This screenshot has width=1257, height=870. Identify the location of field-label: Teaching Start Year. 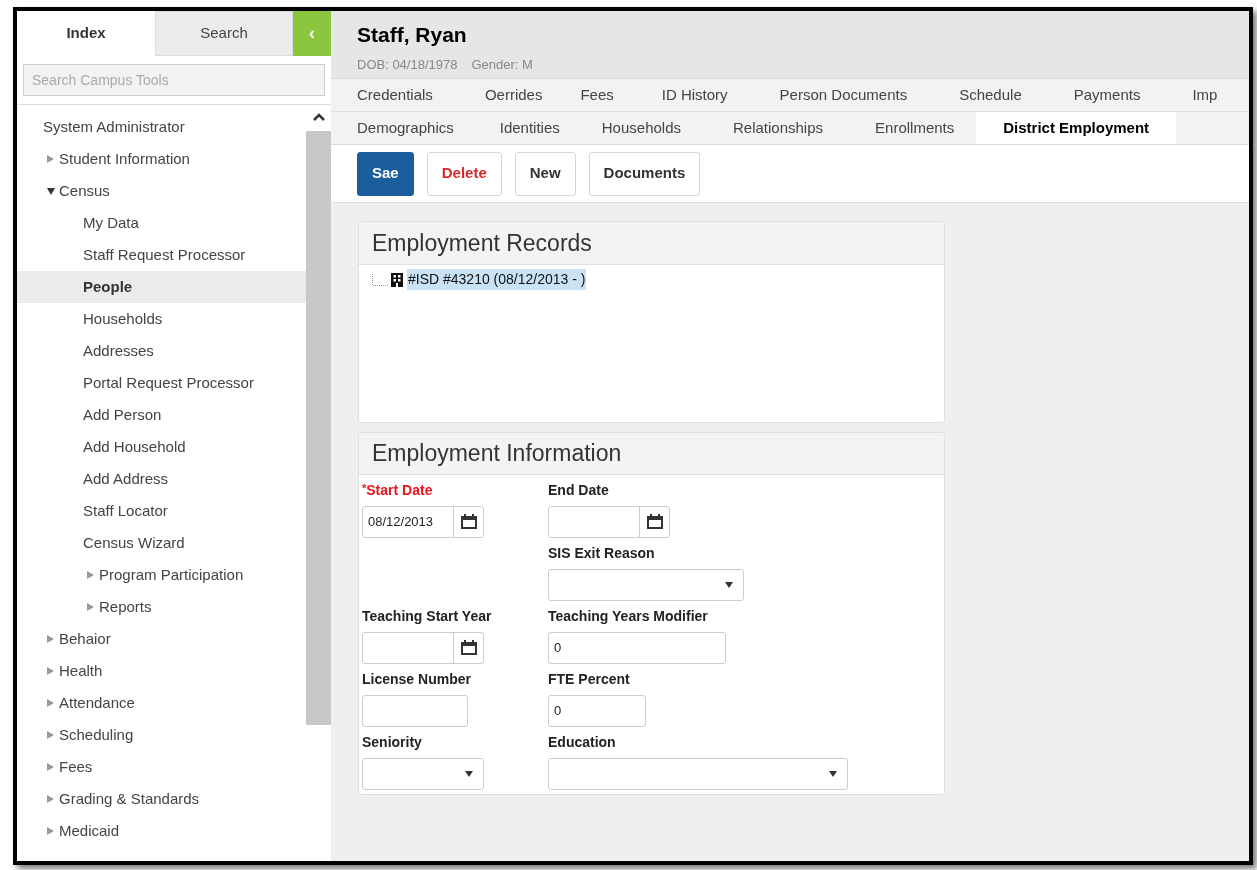
(427, 616).